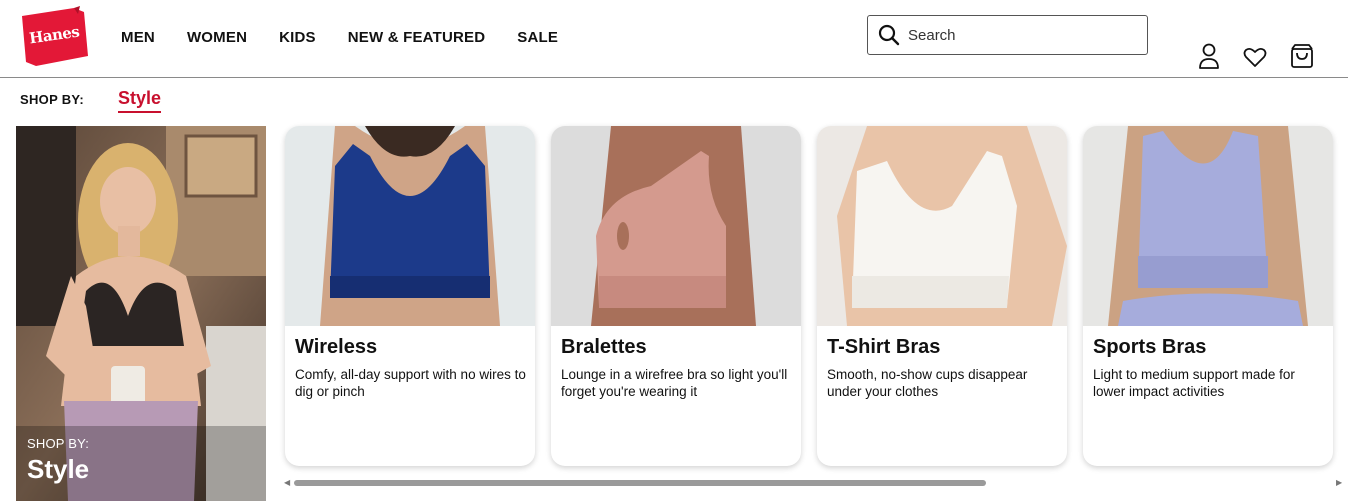 The width and height of the screenshot is (1348, 504). What do you see at coordinates (58, 443) in the screenshot?
I see `hero-label: SHOP BY:` at bounding box center [58, 443].